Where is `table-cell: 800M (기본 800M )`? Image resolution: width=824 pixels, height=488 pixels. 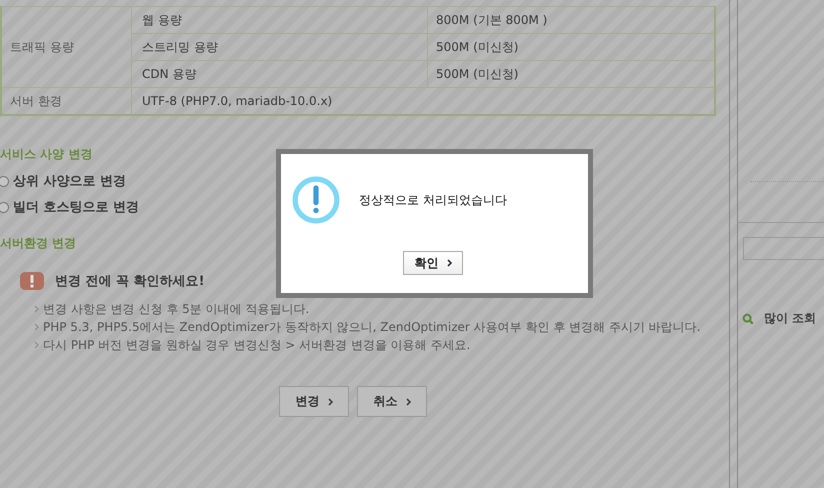 table-cell: 800M (기본 800M ) is located at coordinates (571, 20).